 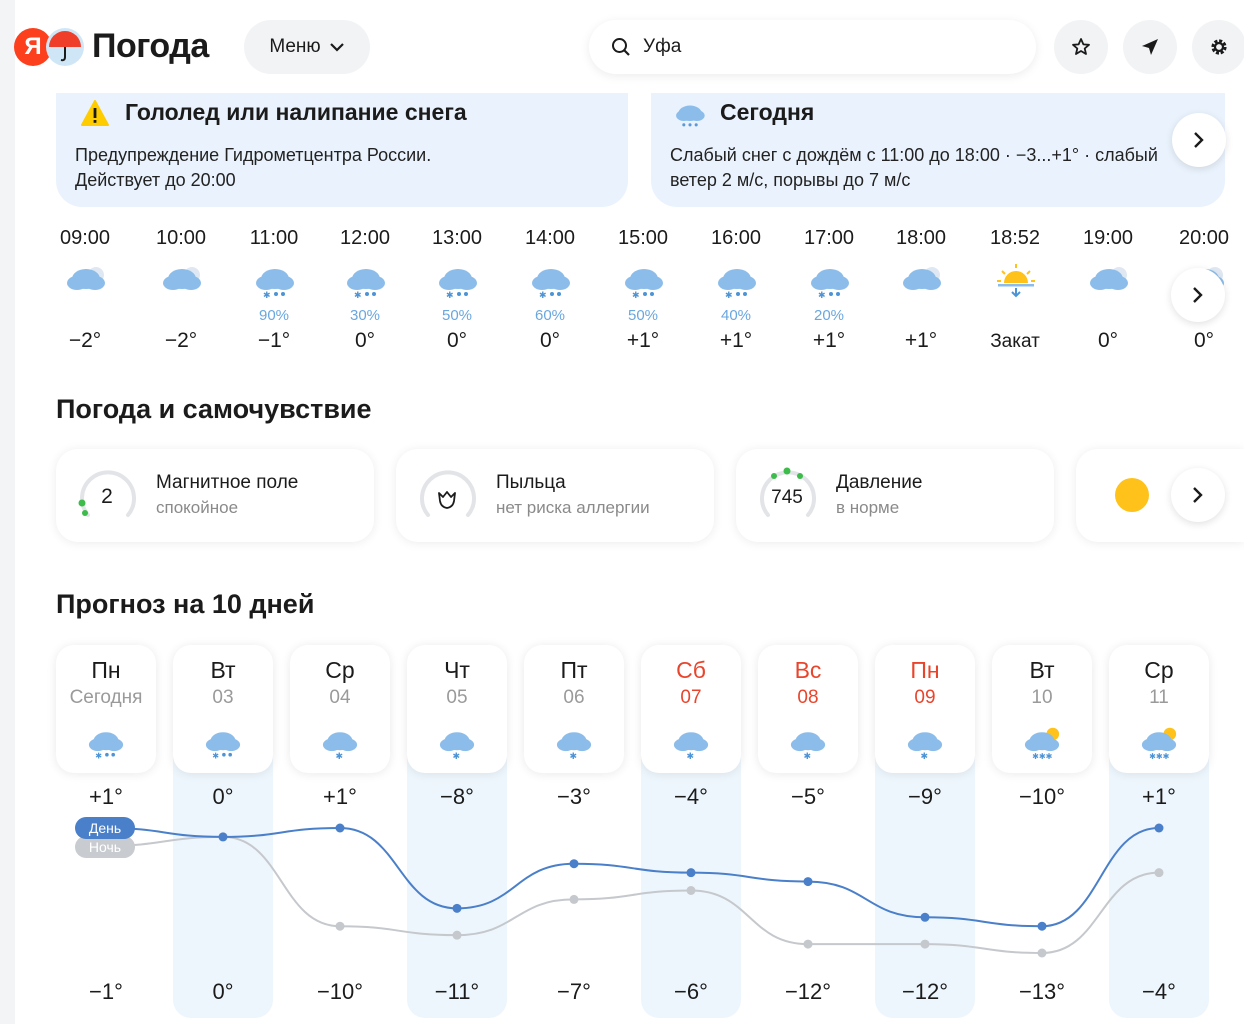 I want to click on search-input, so click(x=833, y=47).